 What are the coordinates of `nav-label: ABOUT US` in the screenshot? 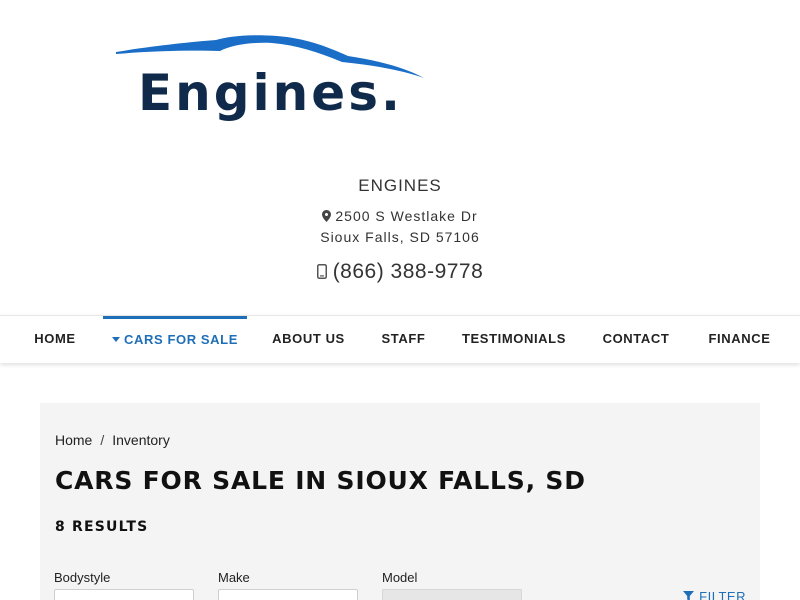 It's located at (308, 338).